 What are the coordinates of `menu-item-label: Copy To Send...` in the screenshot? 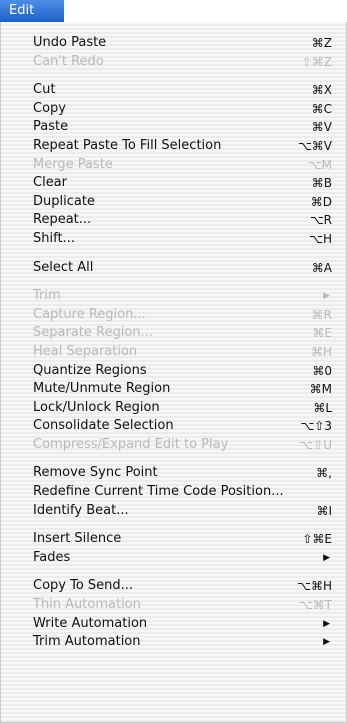 It's located at (83, 586).